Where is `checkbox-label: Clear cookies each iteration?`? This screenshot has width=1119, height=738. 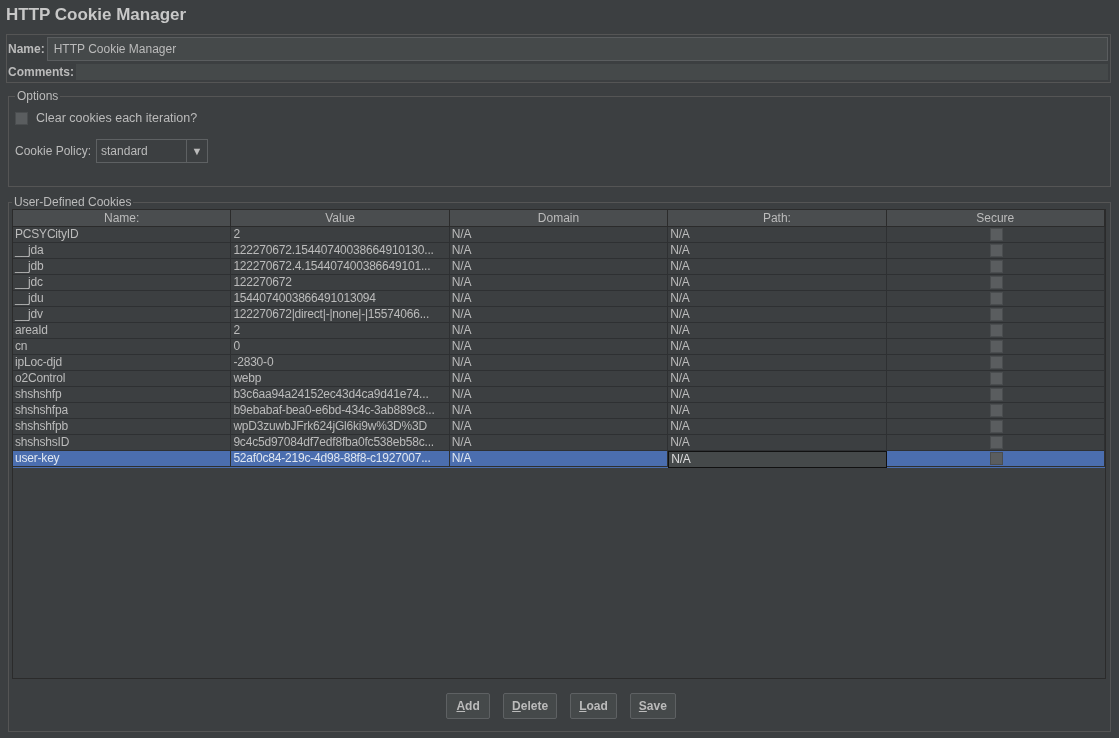 checkbox-label: Clear cookies each iteration? is located at coordinates (117, 118).